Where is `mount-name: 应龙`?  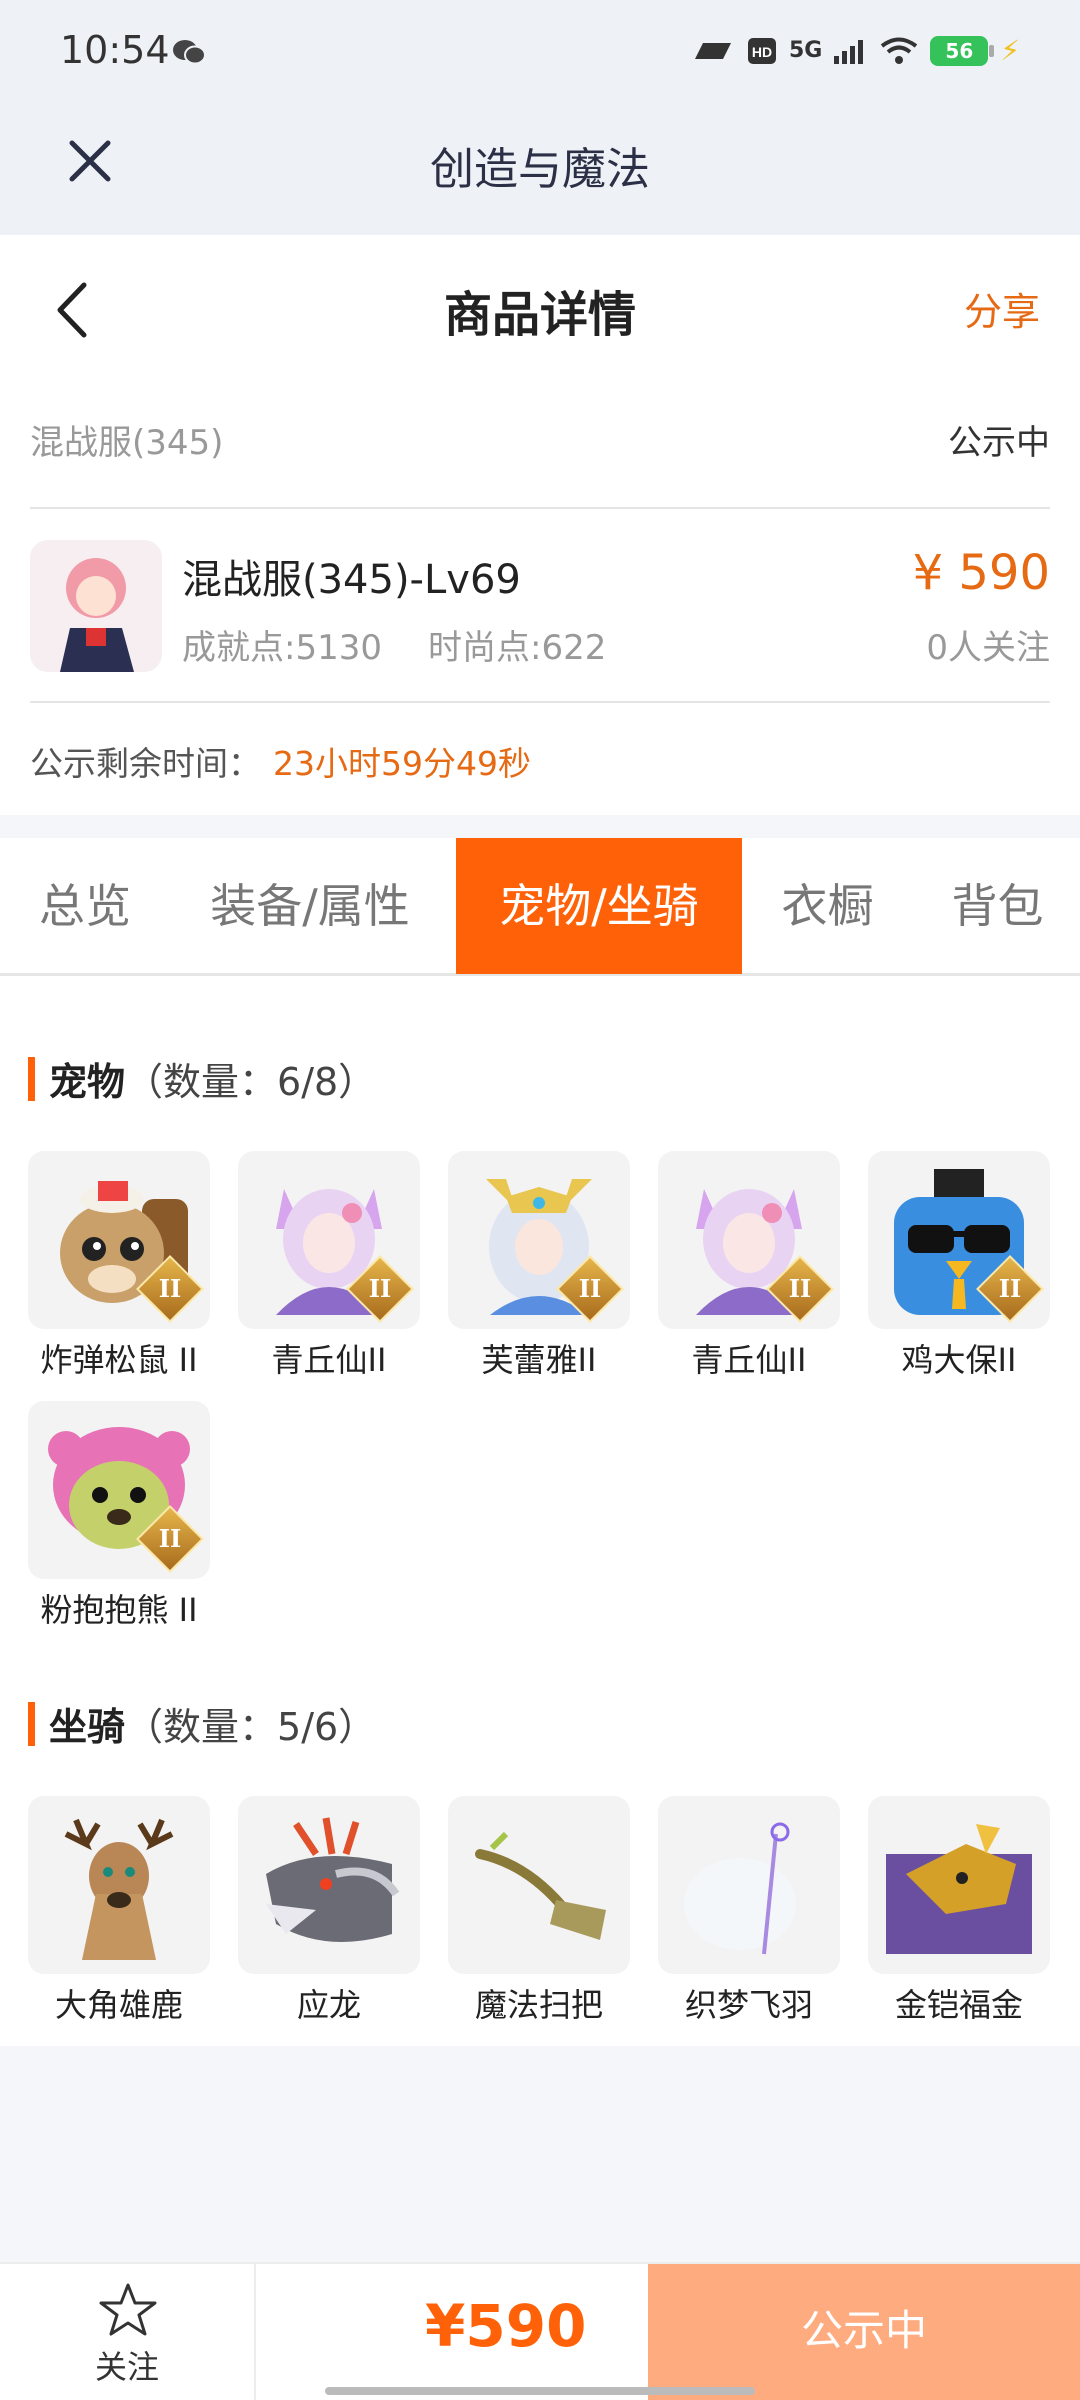
mount-name: 应龙 is located at coordinates (328, 2005).